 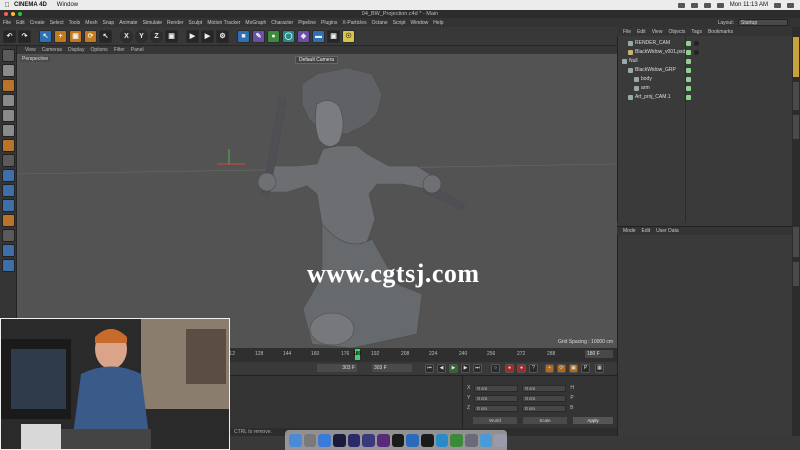 What do you see at coordinates (790, 5) in the screenshot?
I see `menu-list-icon` at bounding box center [790, 5].